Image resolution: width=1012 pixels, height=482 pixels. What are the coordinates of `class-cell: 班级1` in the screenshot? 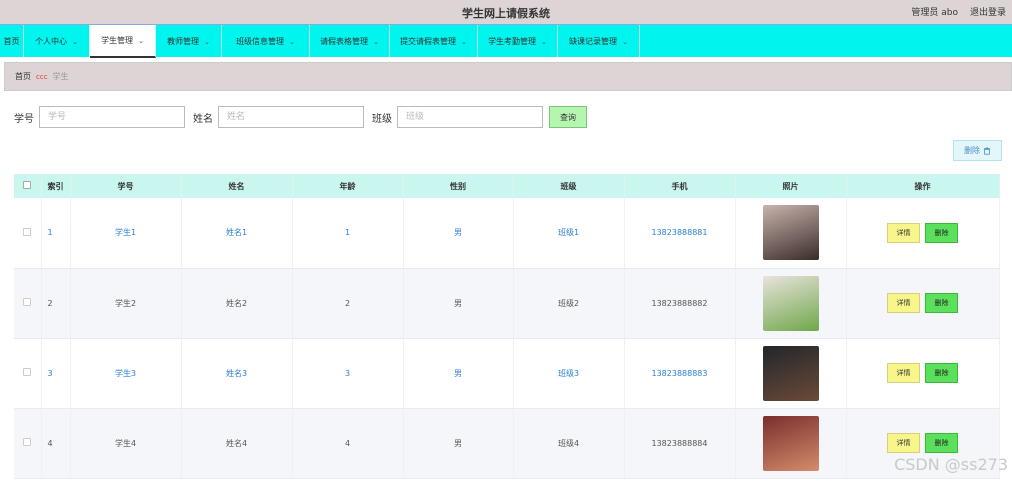 It's located at (569, 233).